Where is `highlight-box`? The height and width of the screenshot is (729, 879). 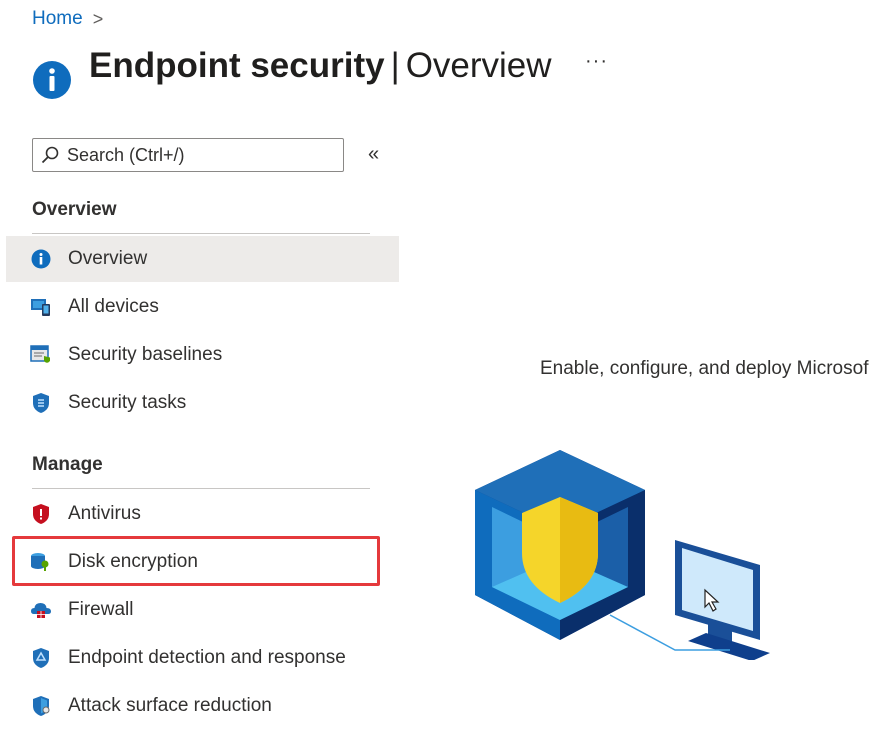 highlight-box is located at coordinates (196, 561).